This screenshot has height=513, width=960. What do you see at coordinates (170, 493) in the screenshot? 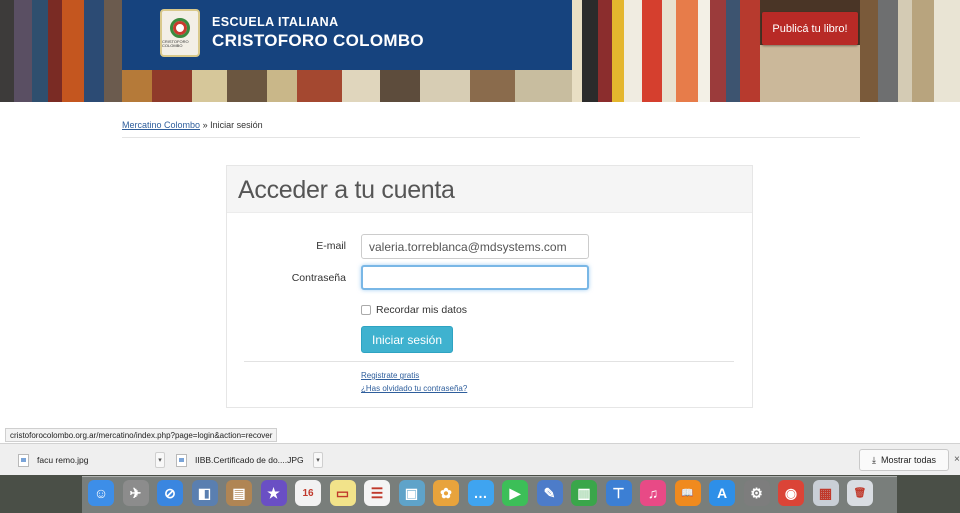
I see `safari-icon: ⊘` at bounding box center [170, 493].